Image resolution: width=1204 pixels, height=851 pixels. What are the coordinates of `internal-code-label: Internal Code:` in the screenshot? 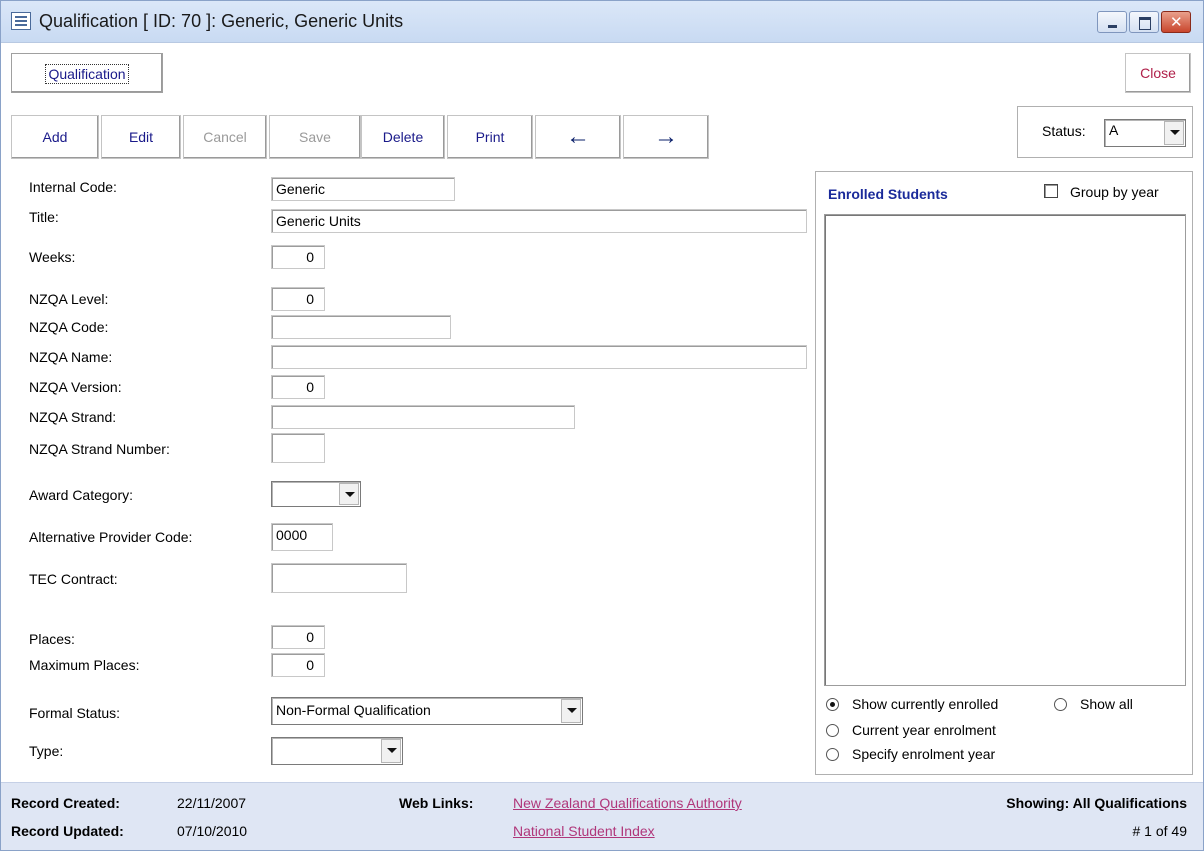 It's located at (73, 187).